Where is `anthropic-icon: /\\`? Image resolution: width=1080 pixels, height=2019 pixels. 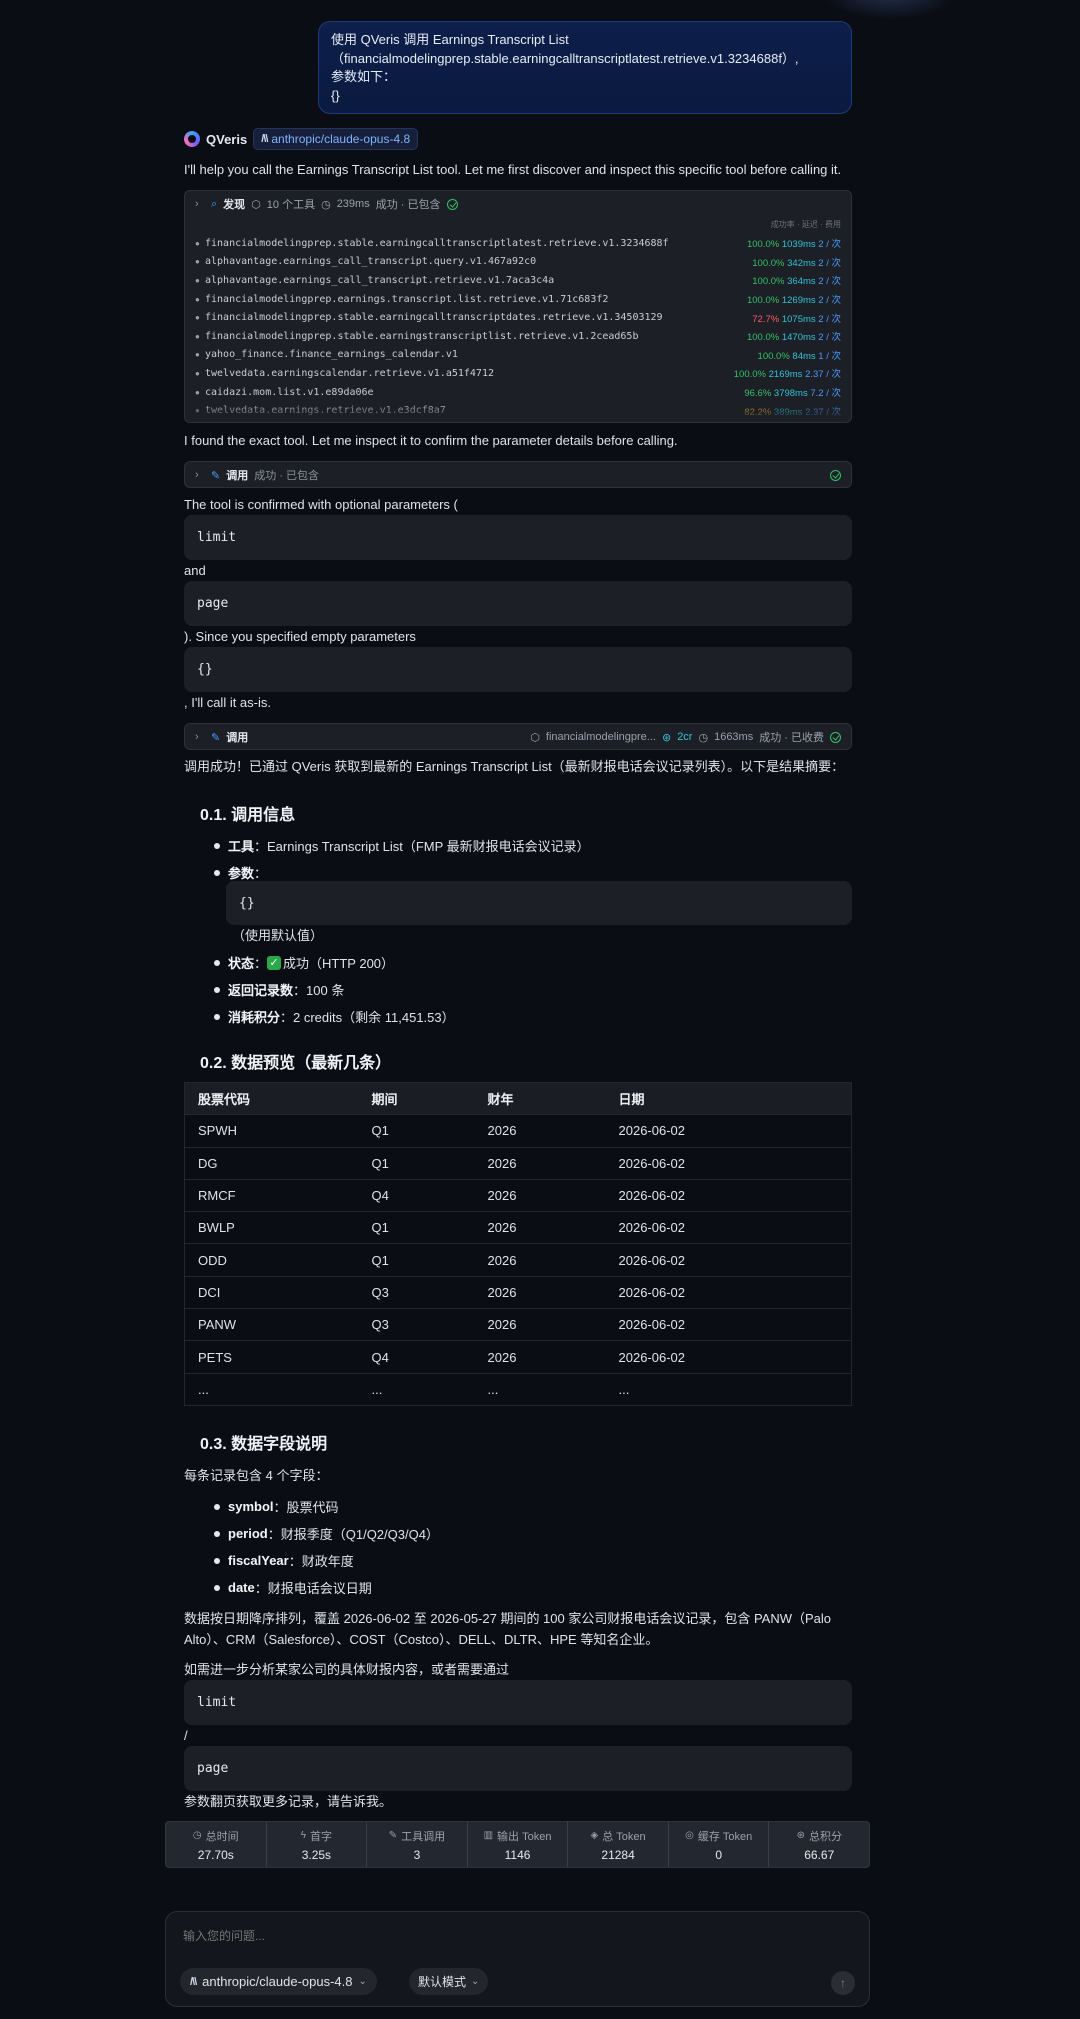 anthropic-icon: /\\ is located at coordinates (193, 1981).